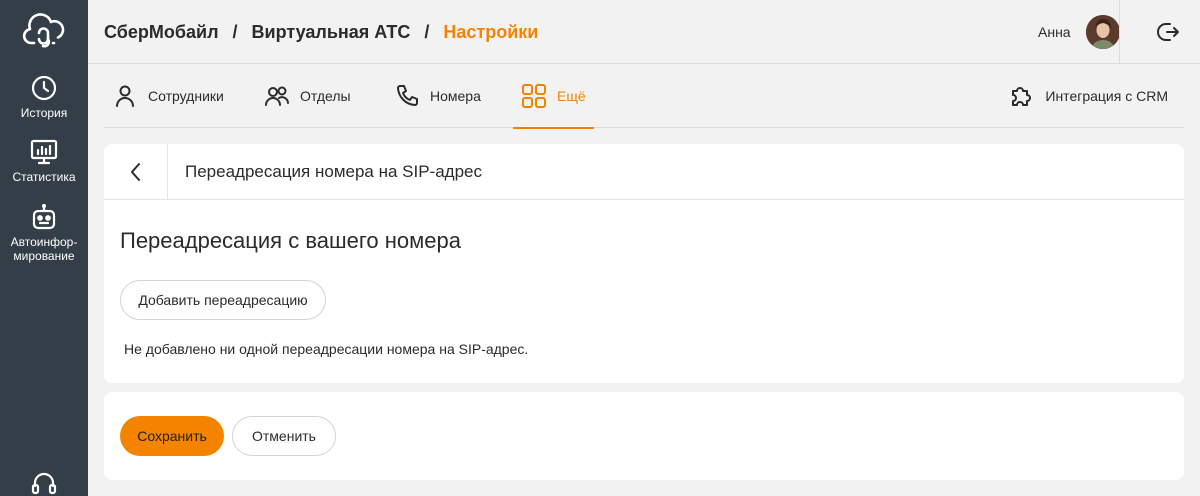 The height and width of the screenshot is (496, 1200). I want to click on cloud-logo-icon, so click(44, 32).